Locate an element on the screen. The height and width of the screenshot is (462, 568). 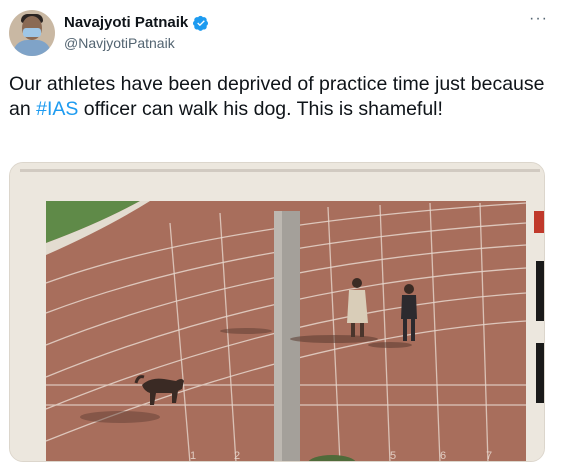
svg-text: 1 is located at coordinates (193, 456).